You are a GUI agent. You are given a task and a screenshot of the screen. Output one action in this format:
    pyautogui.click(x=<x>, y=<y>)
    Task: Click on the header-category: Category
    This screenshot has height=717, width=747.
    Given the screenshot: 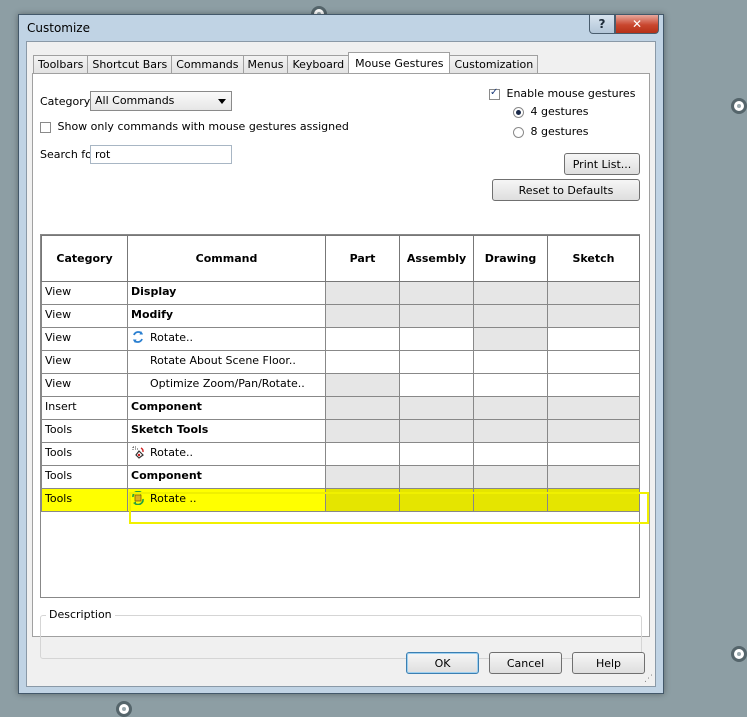 What is the action you would take?
    pyautogui.click(x=84, y=258)
    